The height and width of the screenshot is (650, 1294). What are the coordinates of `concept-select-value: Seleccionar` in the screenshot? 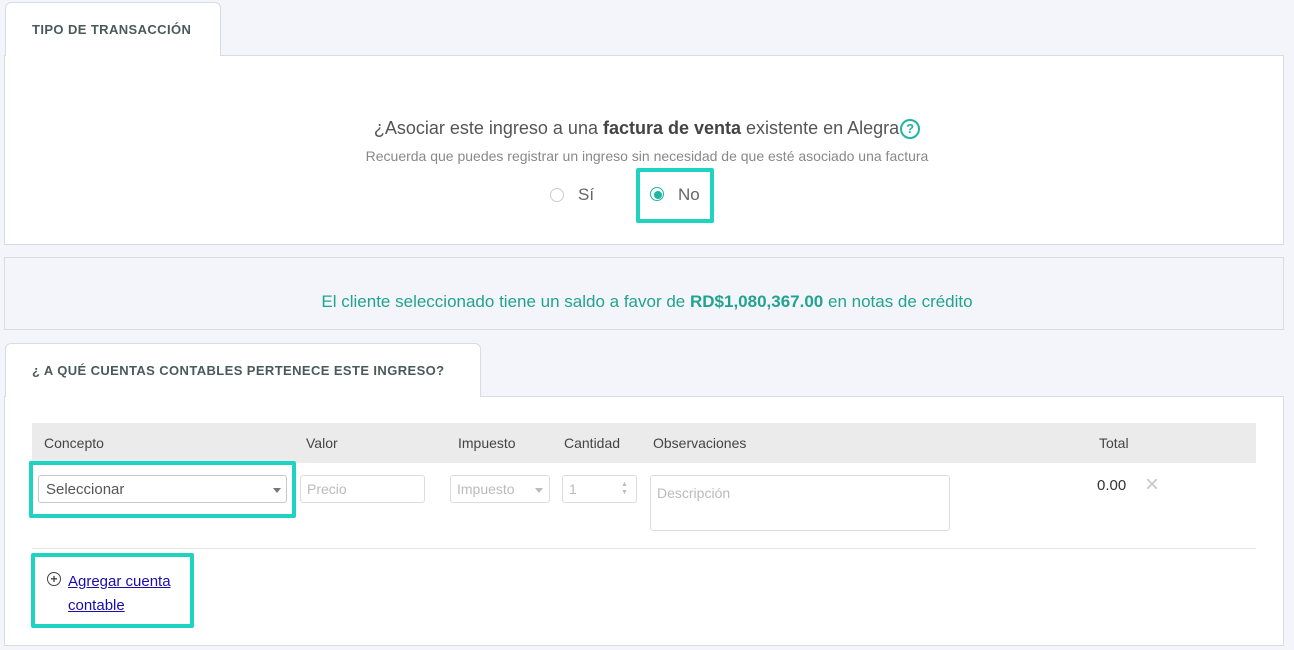 It's located at (85, 489).